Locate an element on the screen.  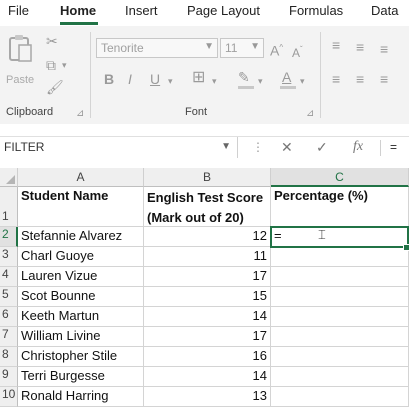
score-cell: 12 is located at coordinates (207, 237).